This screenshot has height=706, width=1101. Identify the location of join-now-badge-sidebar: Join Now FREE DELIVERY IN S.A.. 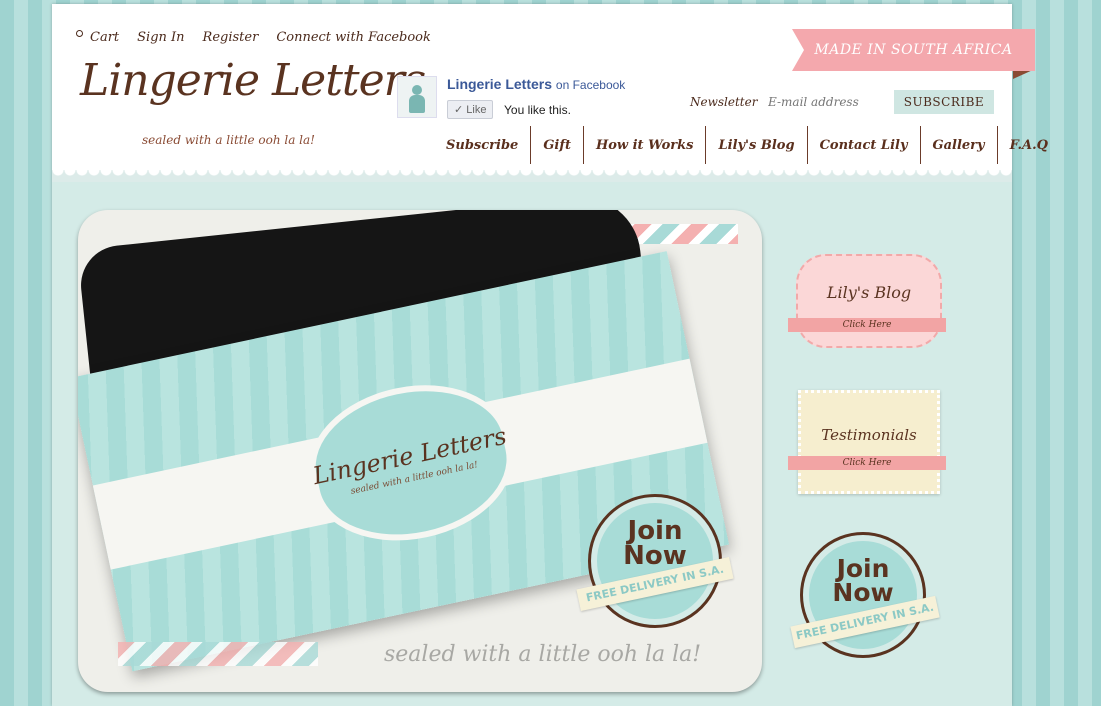
(865, 595).